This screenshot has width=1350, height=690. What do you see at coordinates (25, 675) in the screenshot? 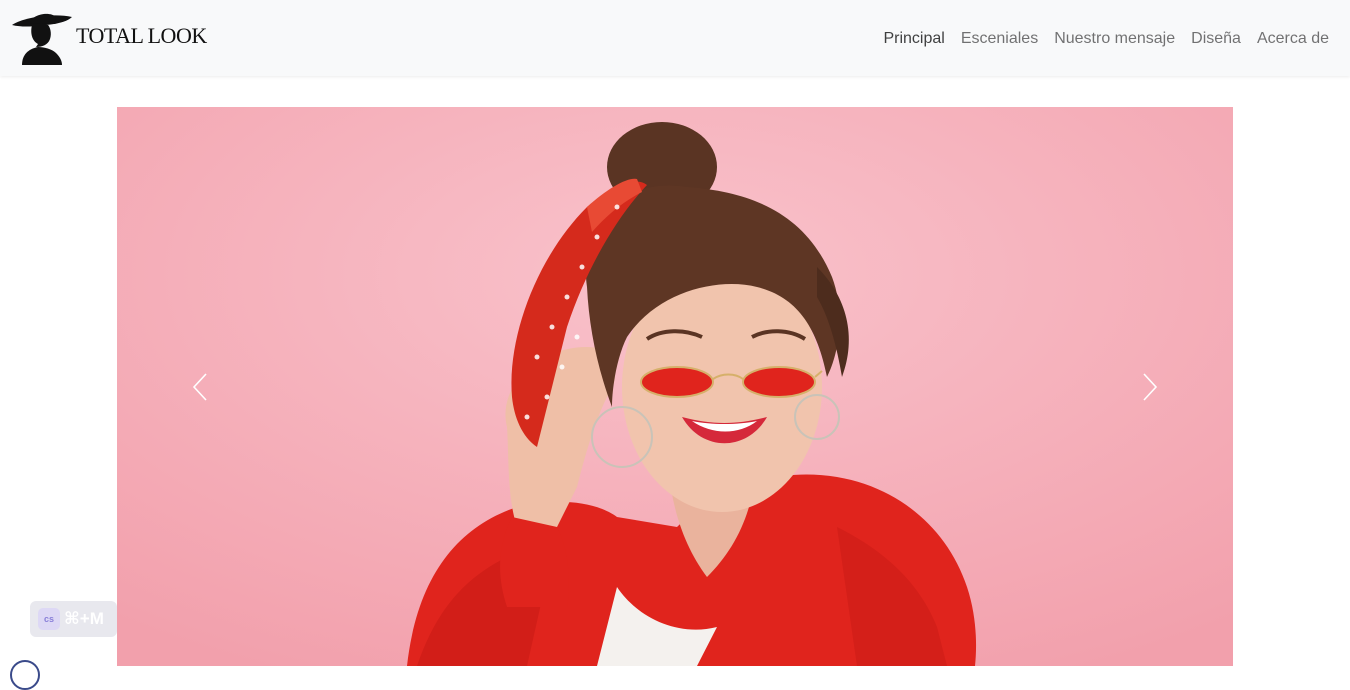
I see `floating-circle-button` at bounding box center [25, 675].